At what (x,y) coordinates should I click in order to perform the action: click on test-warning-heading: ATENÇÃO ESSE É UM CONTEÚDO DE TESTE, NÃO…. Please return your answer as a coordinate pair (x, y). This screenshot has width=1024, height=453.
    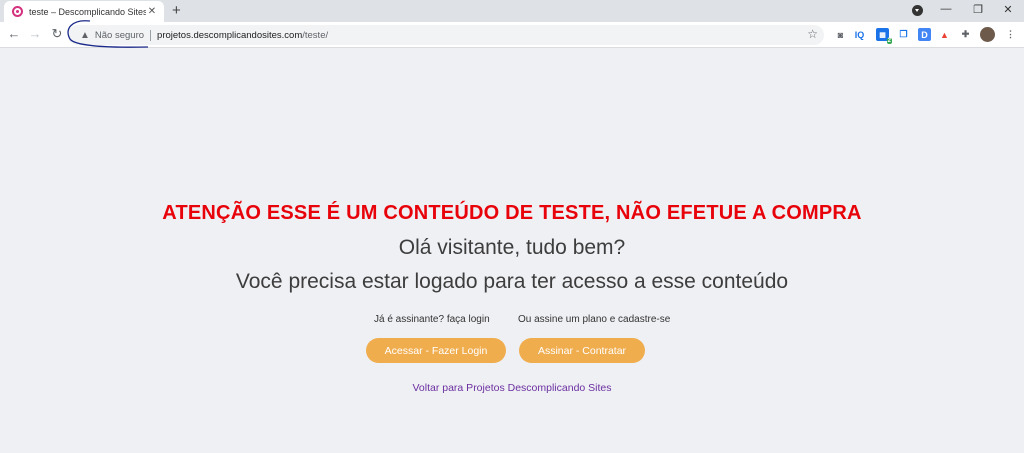
    Looking at the image, I should click on (512, 213).